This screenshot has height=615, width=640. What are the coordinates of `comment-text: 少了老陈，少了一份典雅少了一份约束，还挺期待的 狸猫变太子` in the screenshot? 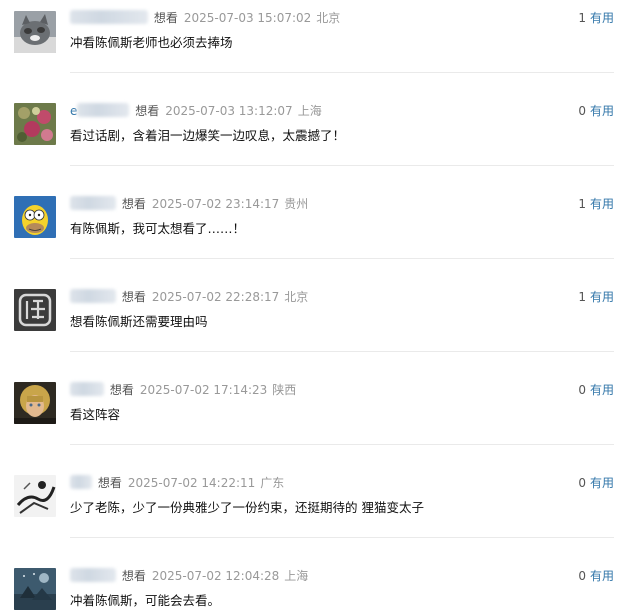 It's located at (247, 507).